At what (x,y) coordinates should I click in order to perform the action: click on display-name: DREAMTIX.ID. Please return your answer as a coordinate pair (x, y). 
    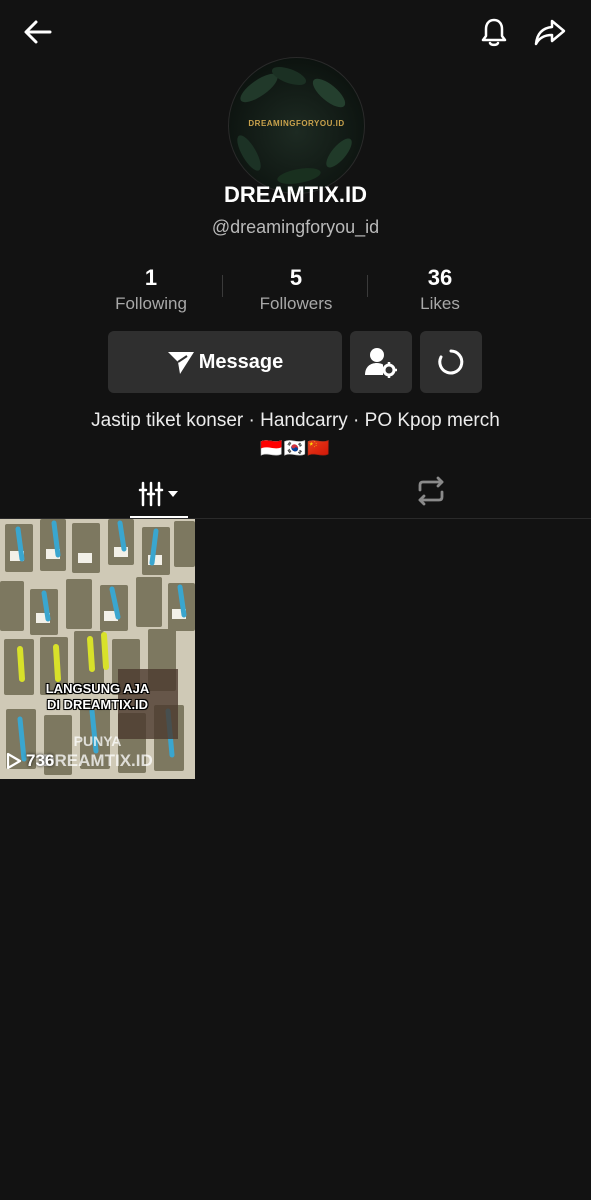
    Looking at the image, I should click on (295, 194).